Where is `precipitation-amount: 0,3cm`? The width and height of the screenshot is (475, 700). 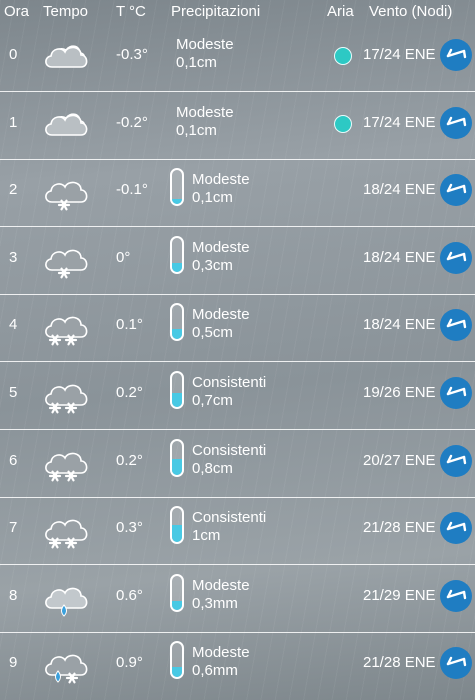 precipitation-amount: 0,3cm is located at coordinates (212, 265).